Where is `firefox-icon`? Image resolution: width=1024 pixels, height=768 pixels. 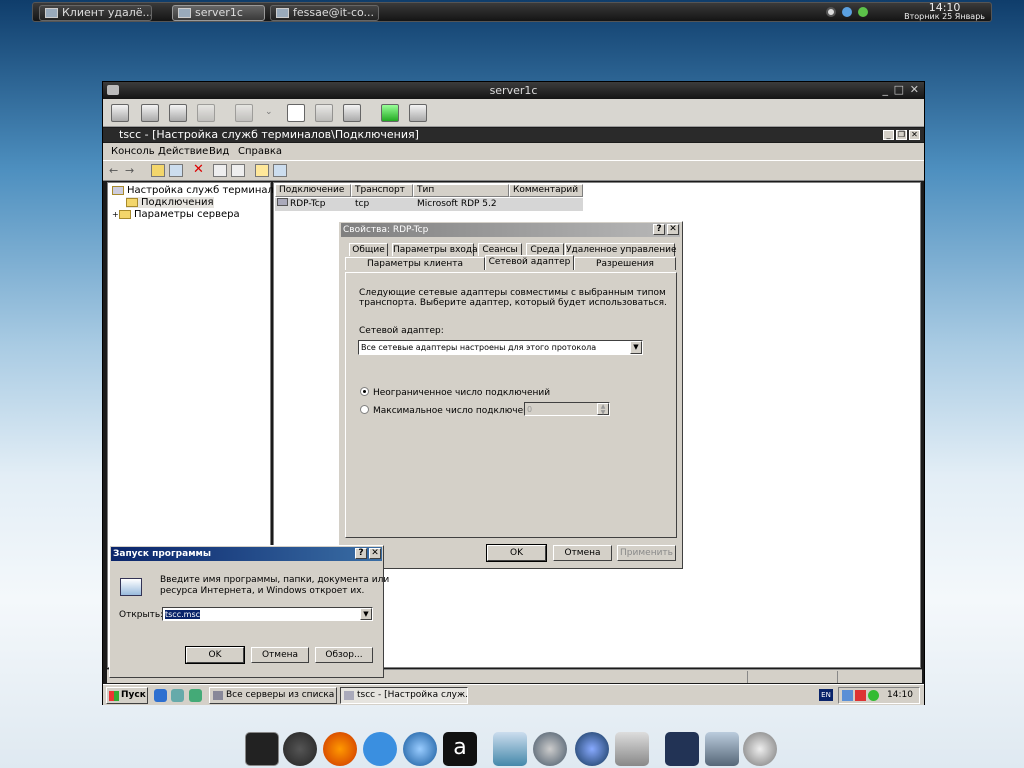
firefox-icon is located at coordinates (340, 749).